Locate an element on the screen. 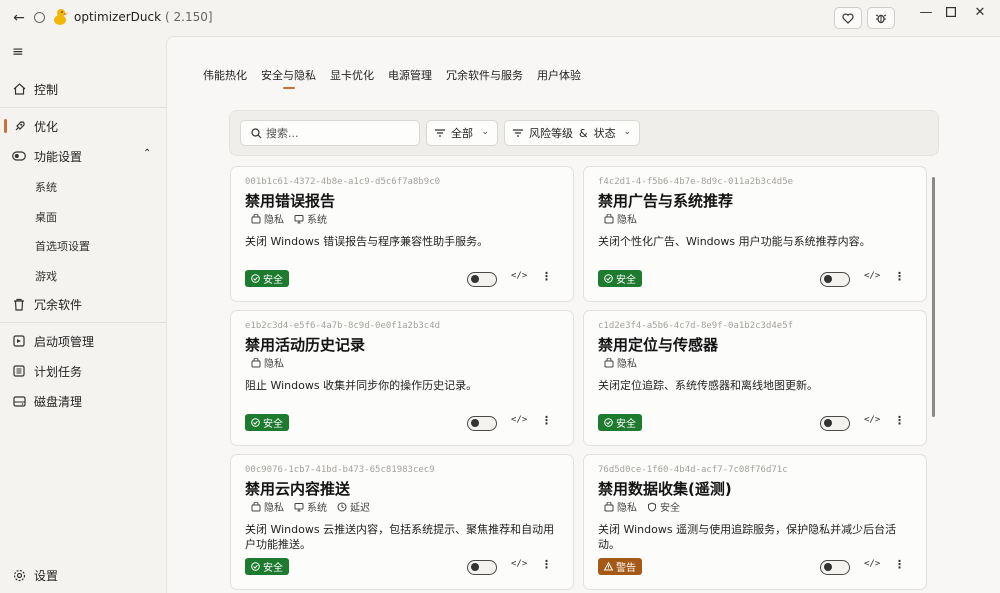  tweak-description: 关闭个性化广告、Windows 用户功能与系统推荐内容。 is located at coordinates (734, 241).